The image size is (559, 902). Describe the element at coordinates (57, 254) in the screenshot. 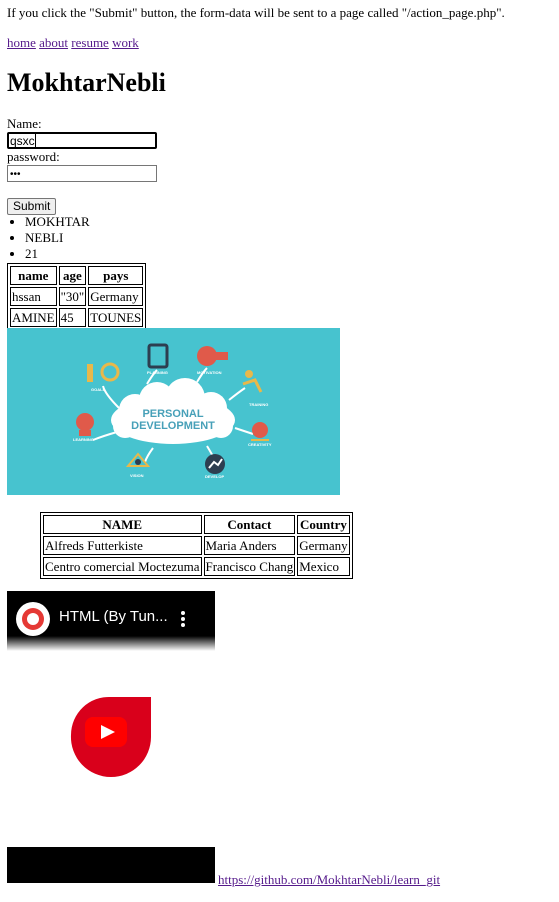

I see `list-item: 21` at that location.